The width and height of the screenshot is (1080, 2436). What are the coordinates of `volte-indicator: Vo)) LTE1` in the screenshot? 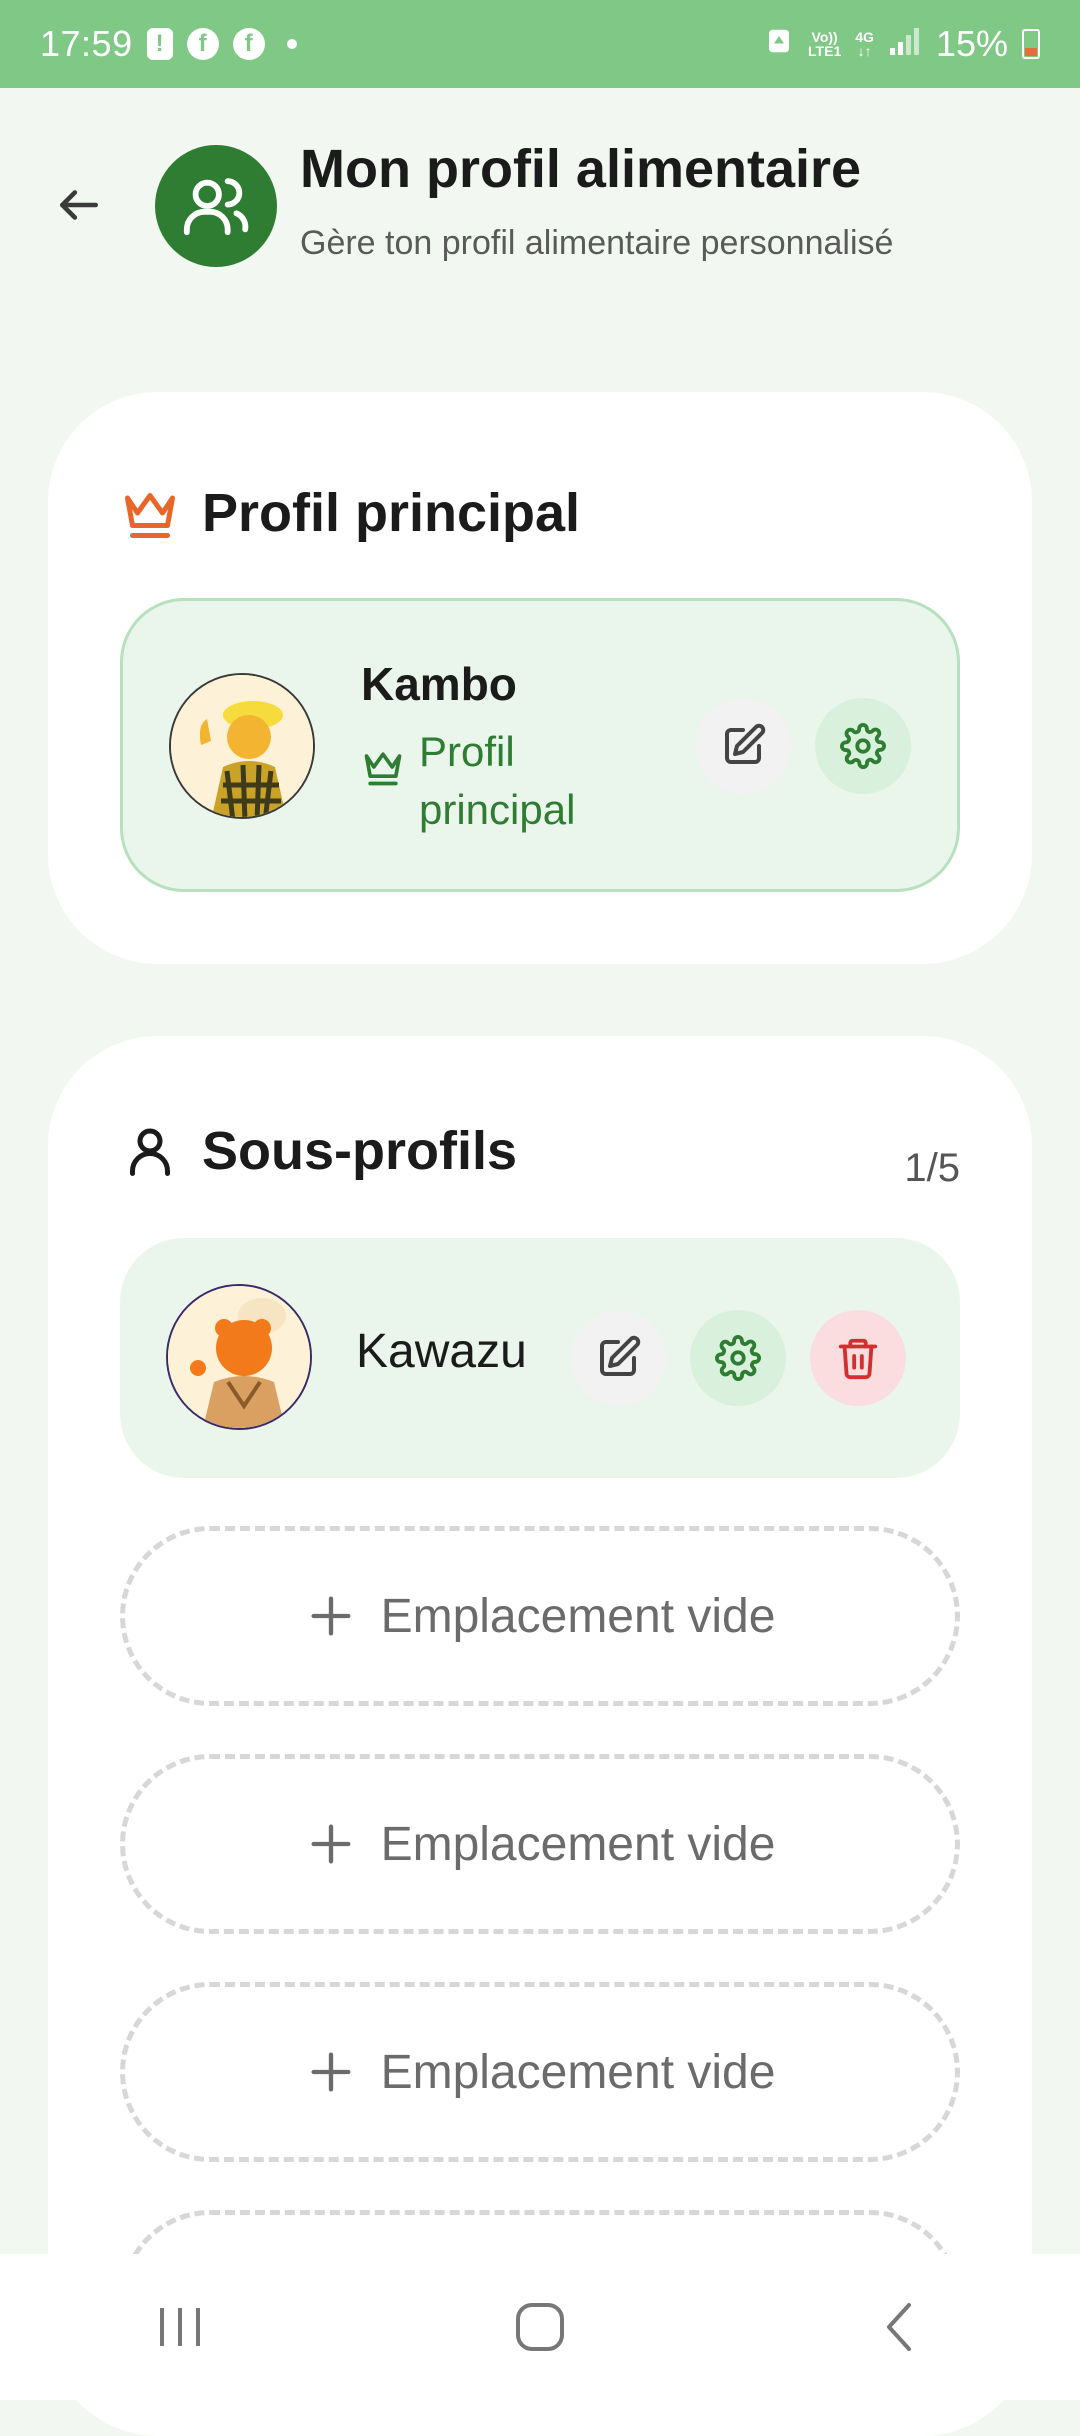 It's located at (825, 44).